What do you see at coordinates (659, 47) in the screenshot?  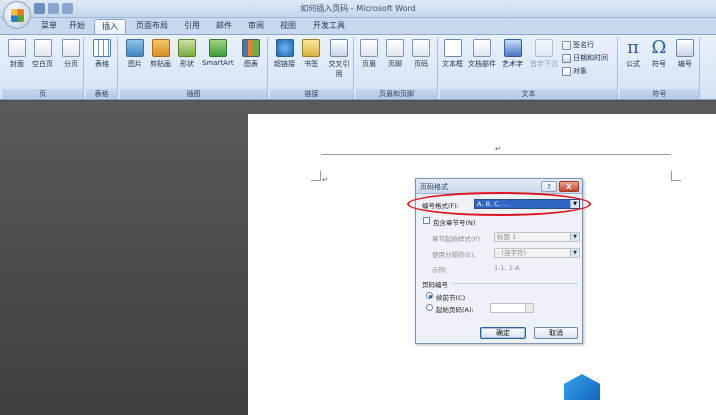 I see `omega-icon: Ω` at bounding box center [659, 47].